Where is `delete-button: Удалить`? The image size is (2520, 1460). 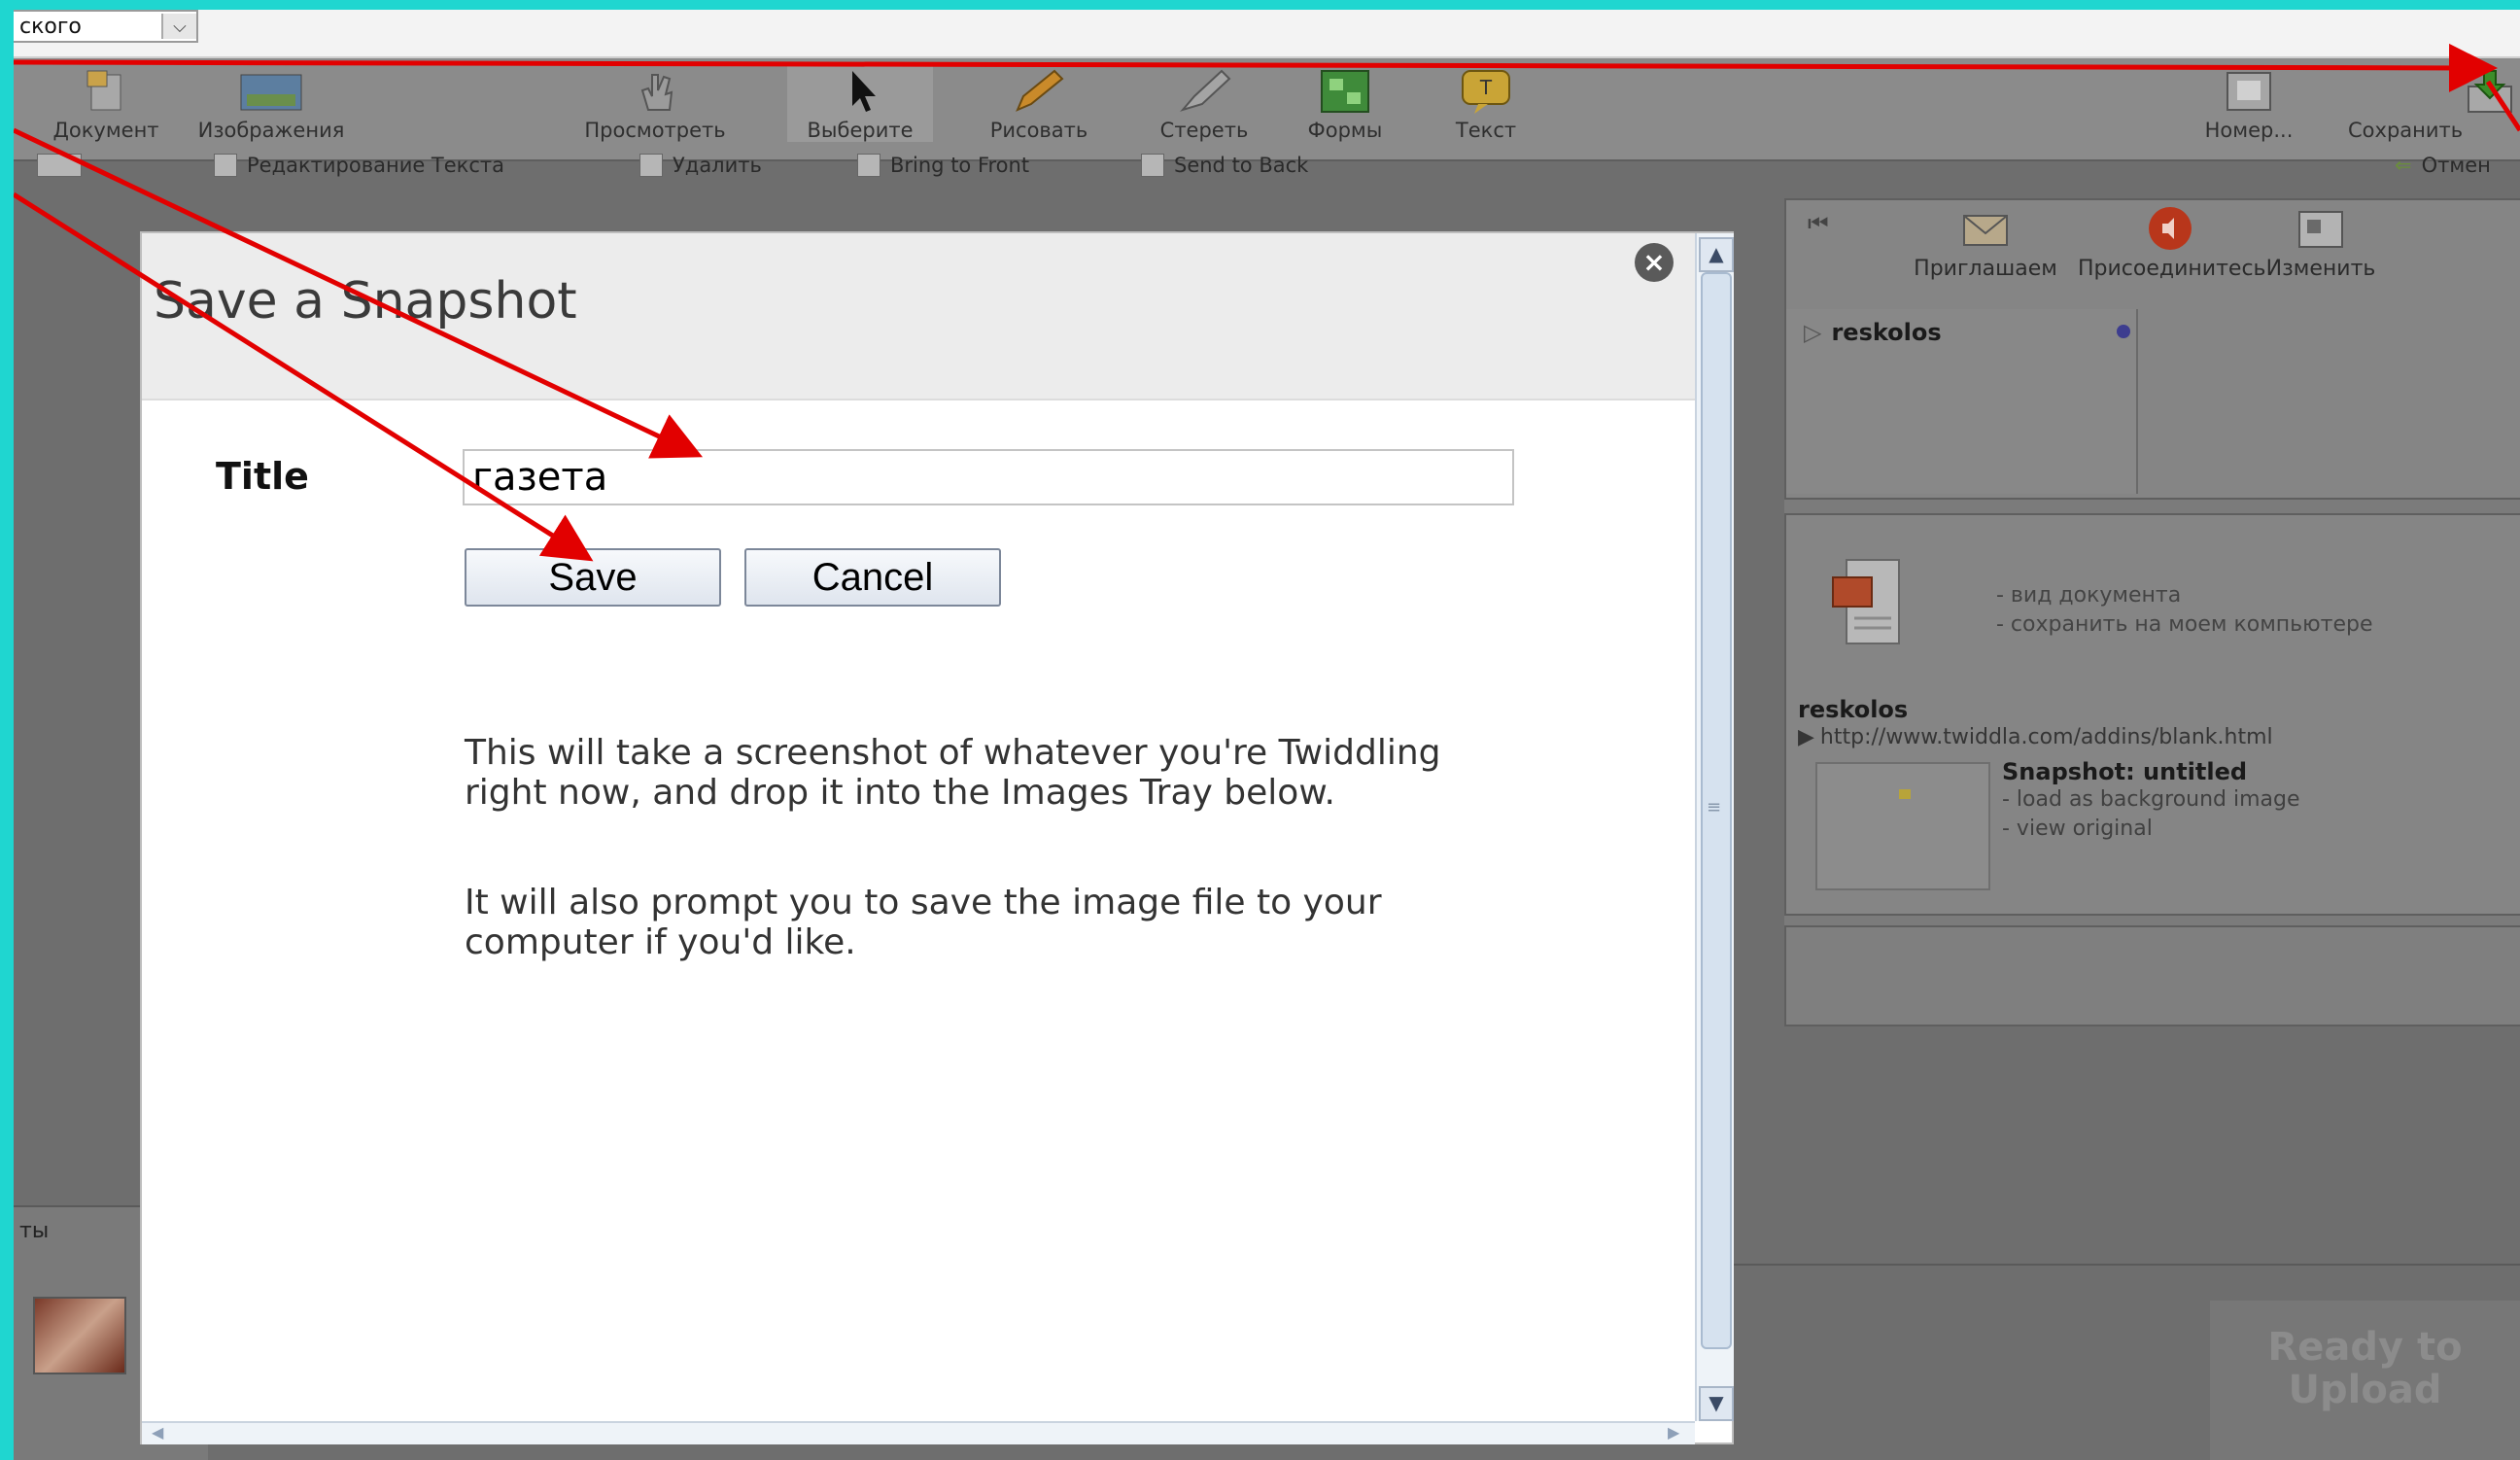
delete-button: Удалить is located at coordinates (700, 165).